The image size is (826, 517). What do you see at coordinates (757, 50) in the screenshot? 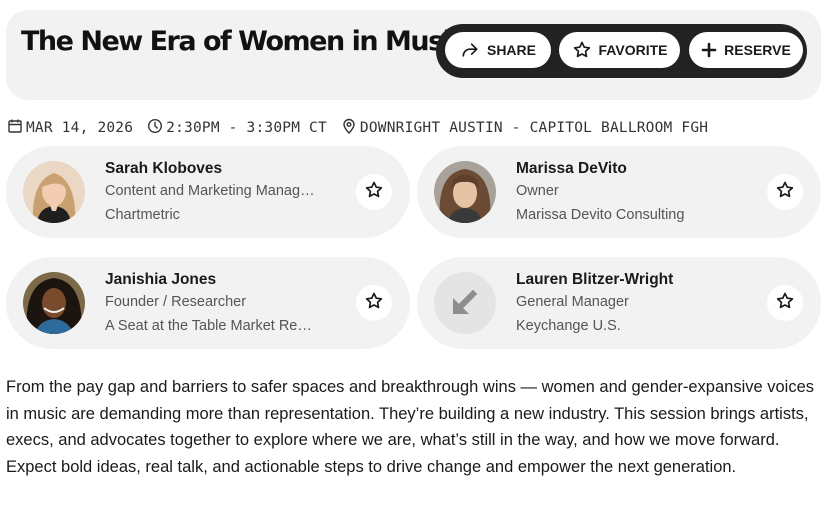
I see `reserve-label: RESERVE` at bounding box center [757, 50].